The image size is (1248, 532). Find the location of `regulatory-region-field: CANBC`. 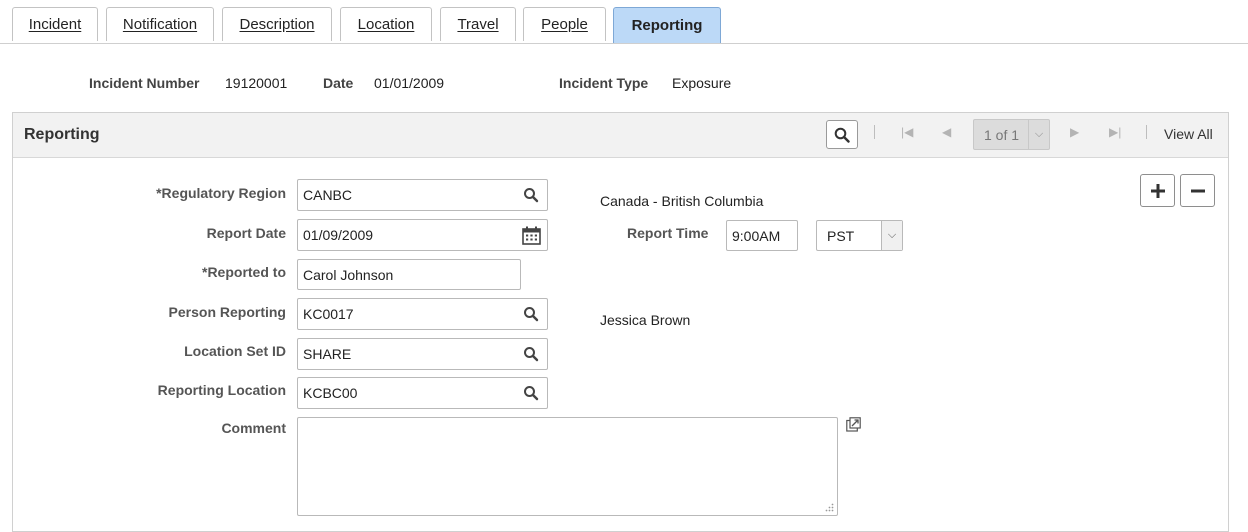

regulatory-region-field: CANBC is located at coordinates (422, 195).